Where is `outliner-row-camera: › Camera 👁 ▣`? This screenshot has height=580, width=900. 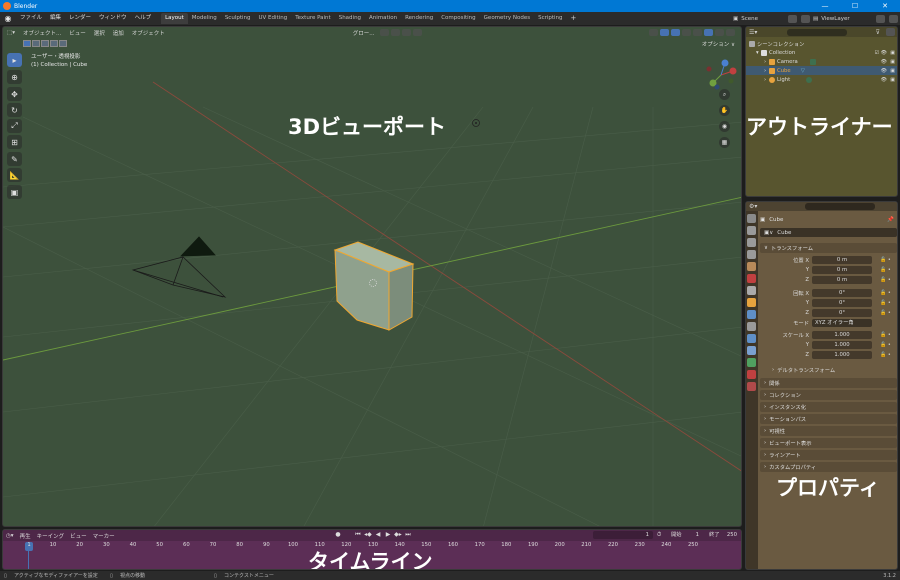 outliner-row-camera: › Camera 👁 ▣ is located at coordinates (821, 61).